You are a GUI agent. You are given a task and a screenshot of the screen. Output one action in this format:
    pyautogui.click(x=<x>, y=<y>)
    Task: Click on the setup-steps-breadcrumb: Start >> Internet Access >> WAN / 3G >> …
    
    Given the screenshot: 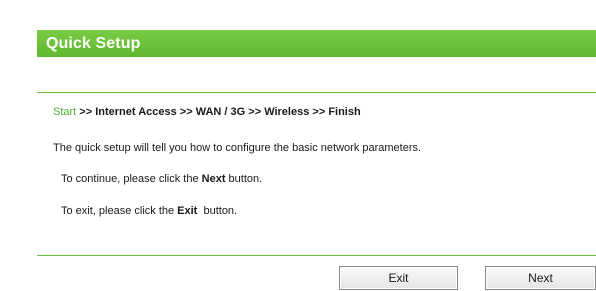 What is the action you would take?
    pyautogui.click(x=207, y=112)
    